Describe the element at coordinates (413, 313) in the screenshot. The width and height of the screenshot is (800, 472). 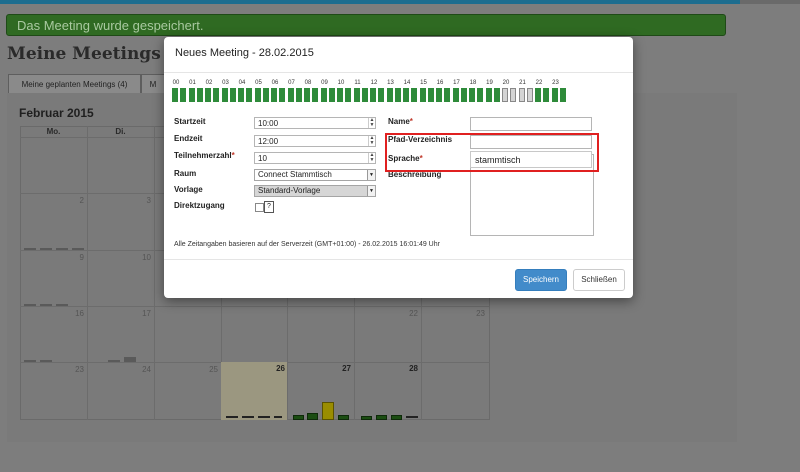
I see `day-number: 22` at that location.